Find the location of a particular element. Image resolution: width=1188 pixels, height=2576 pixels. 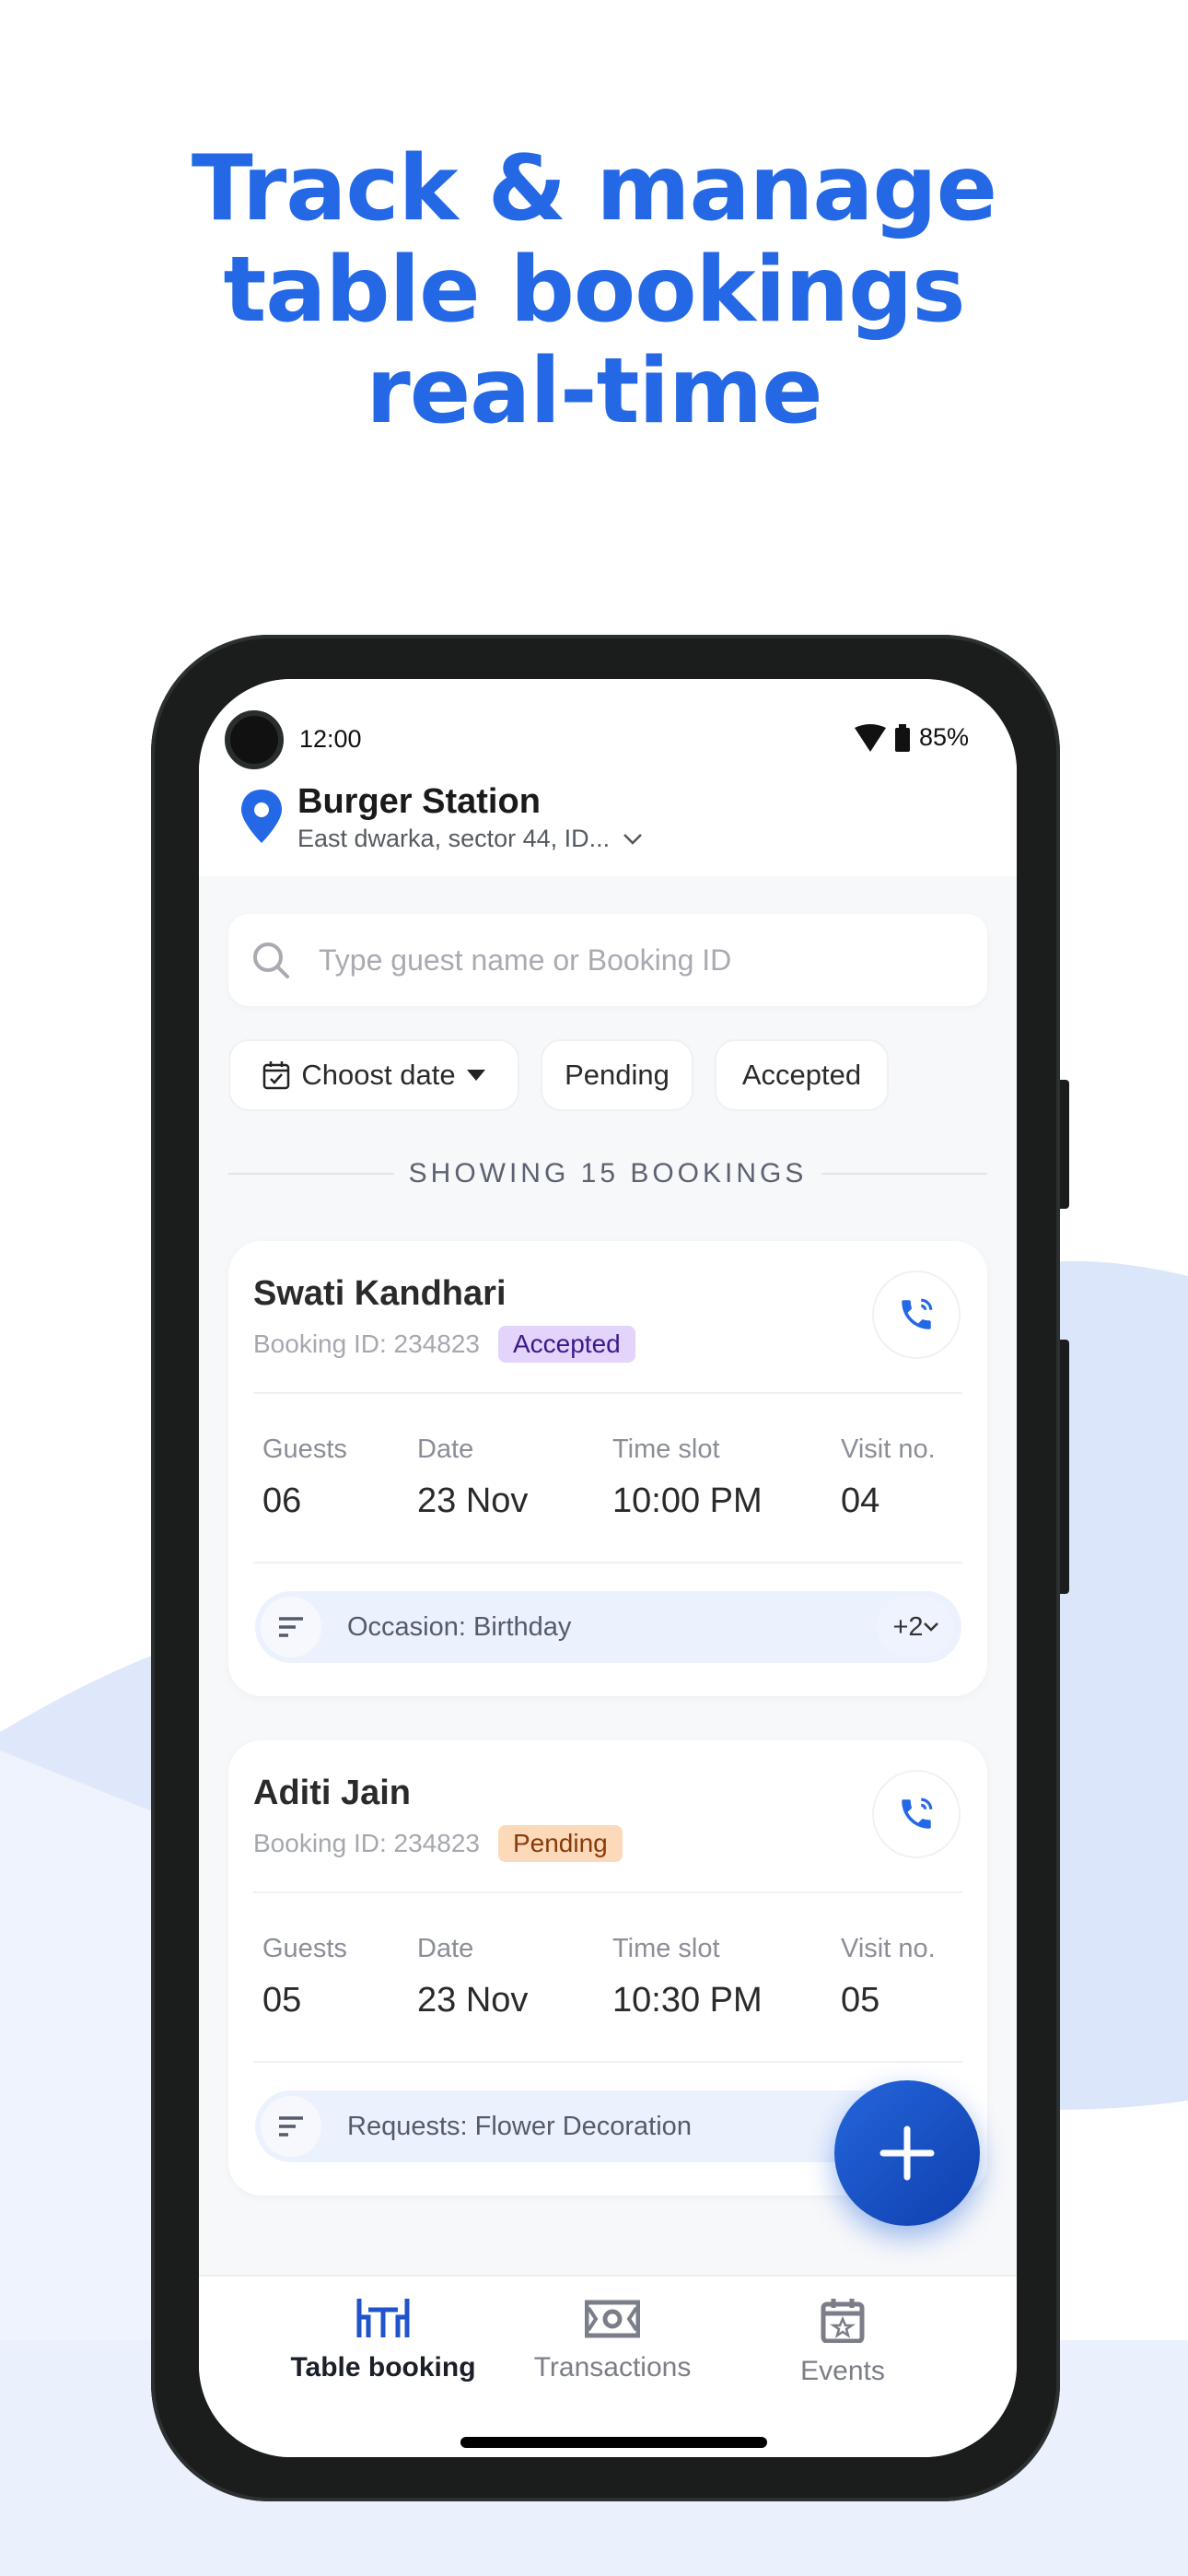

power-button is located at coordinates (1064, 1144).